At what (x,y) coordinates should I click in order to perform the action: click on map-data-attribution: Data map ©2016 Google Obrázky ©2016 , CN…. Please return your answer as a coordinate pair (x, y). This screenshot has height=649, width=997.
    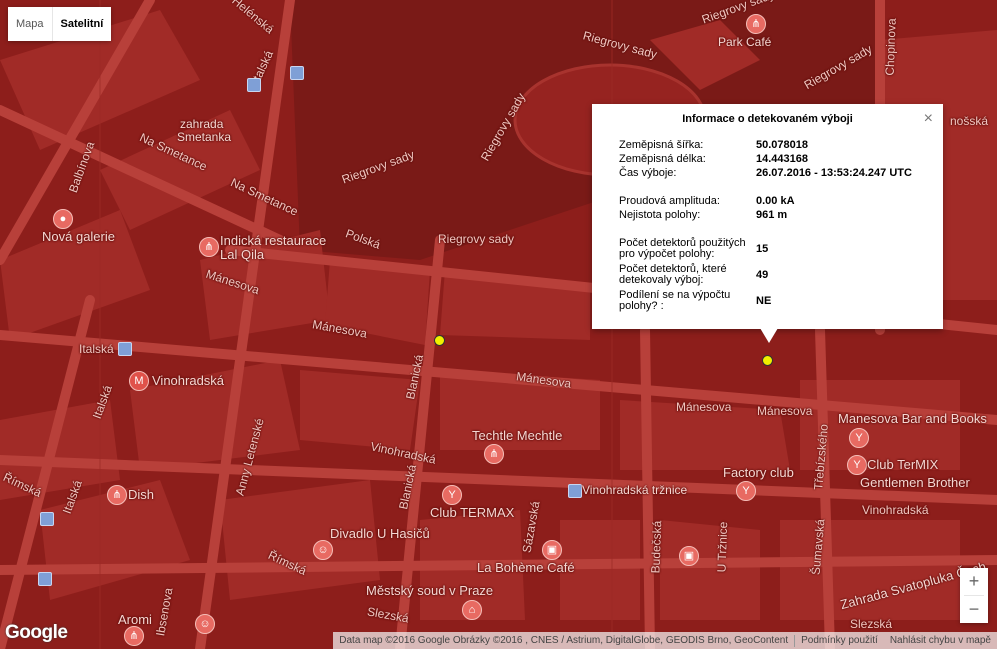
    Looking at the image, I should click on (564, 640).